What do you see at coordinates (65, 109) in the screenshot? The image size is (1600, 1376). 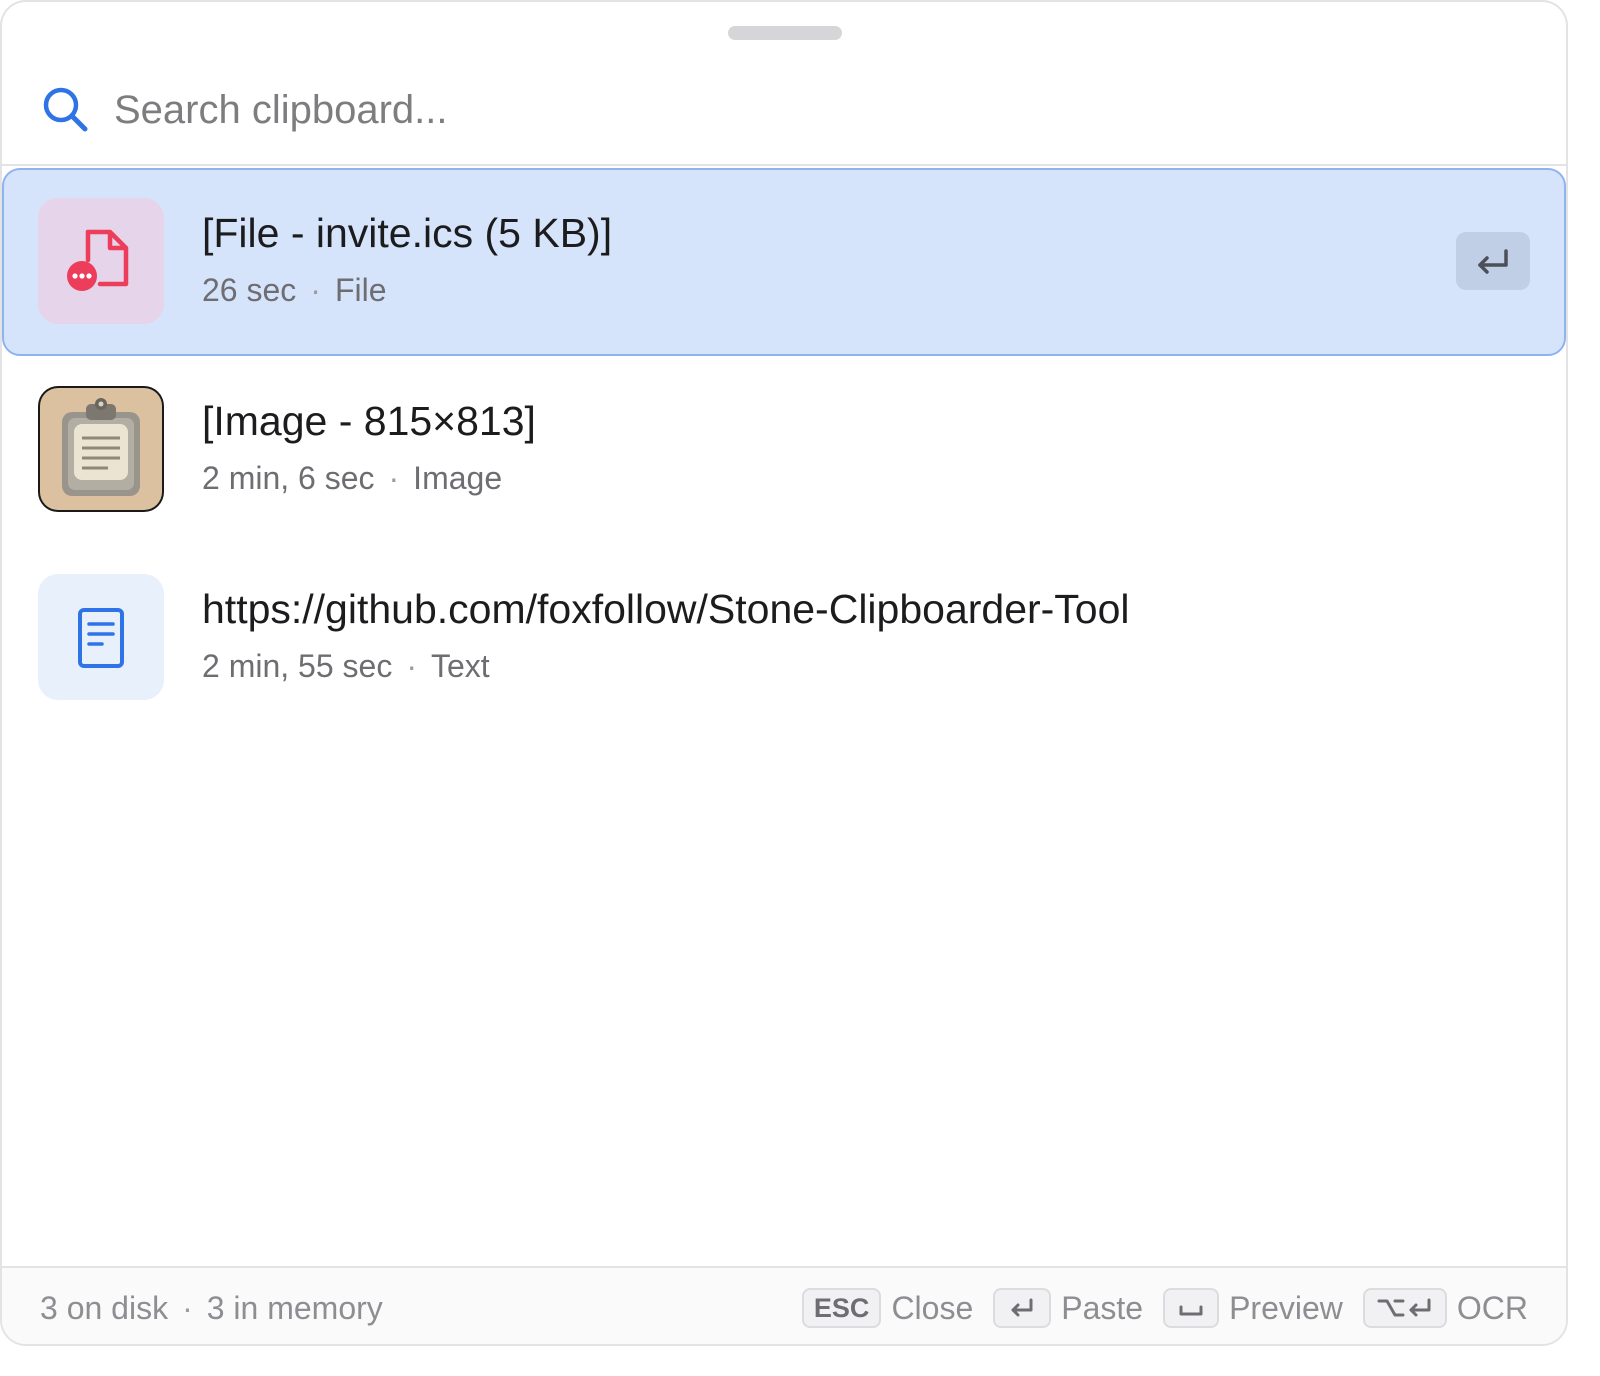 I see `search-icon` at bounding box center [65, 109].